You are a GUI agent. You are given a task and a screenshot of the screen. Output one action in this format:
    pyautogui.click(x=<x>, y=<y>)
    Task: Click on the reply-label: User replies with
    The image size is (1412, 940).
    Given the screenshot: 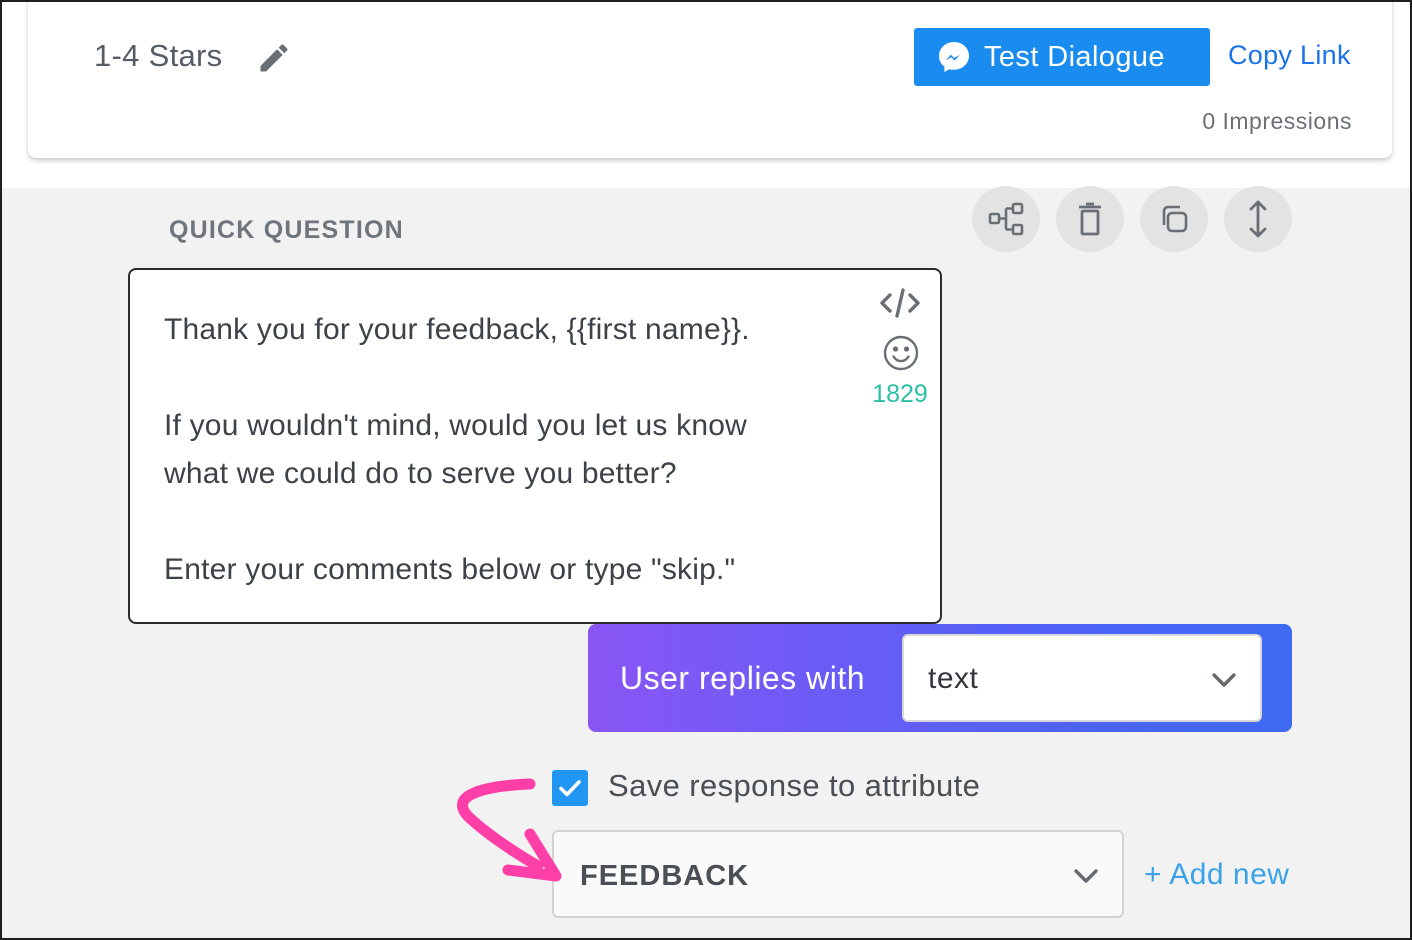 What is the action you would take?
    pyautogui.click(x=743, y=678)
    